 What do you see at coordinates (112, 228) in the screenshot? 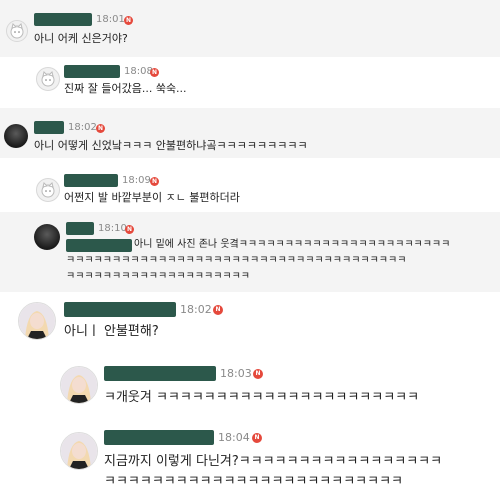
I see `timestamp: 18:10` at bounding box center [112, 228].